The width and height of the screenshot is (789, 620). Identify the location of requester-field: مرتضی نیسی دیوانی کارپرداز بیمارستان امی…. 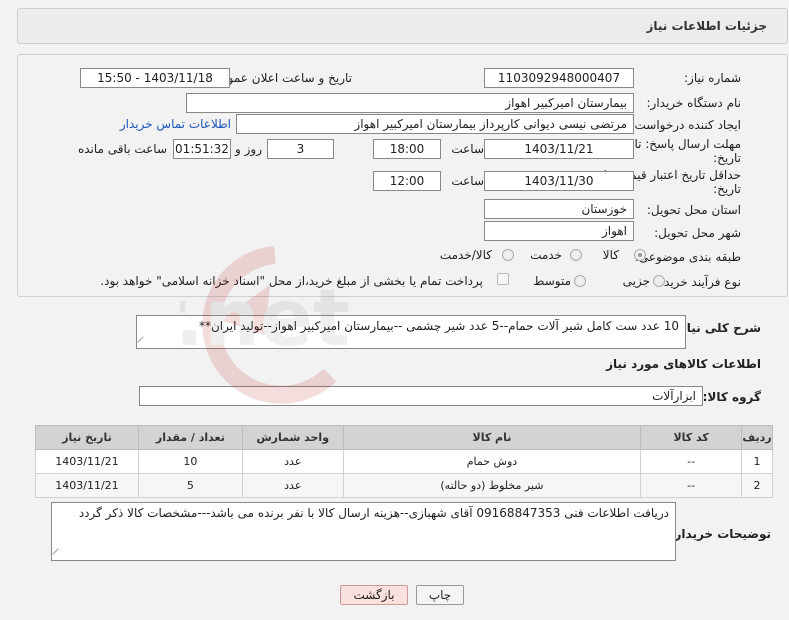
(435, 124).